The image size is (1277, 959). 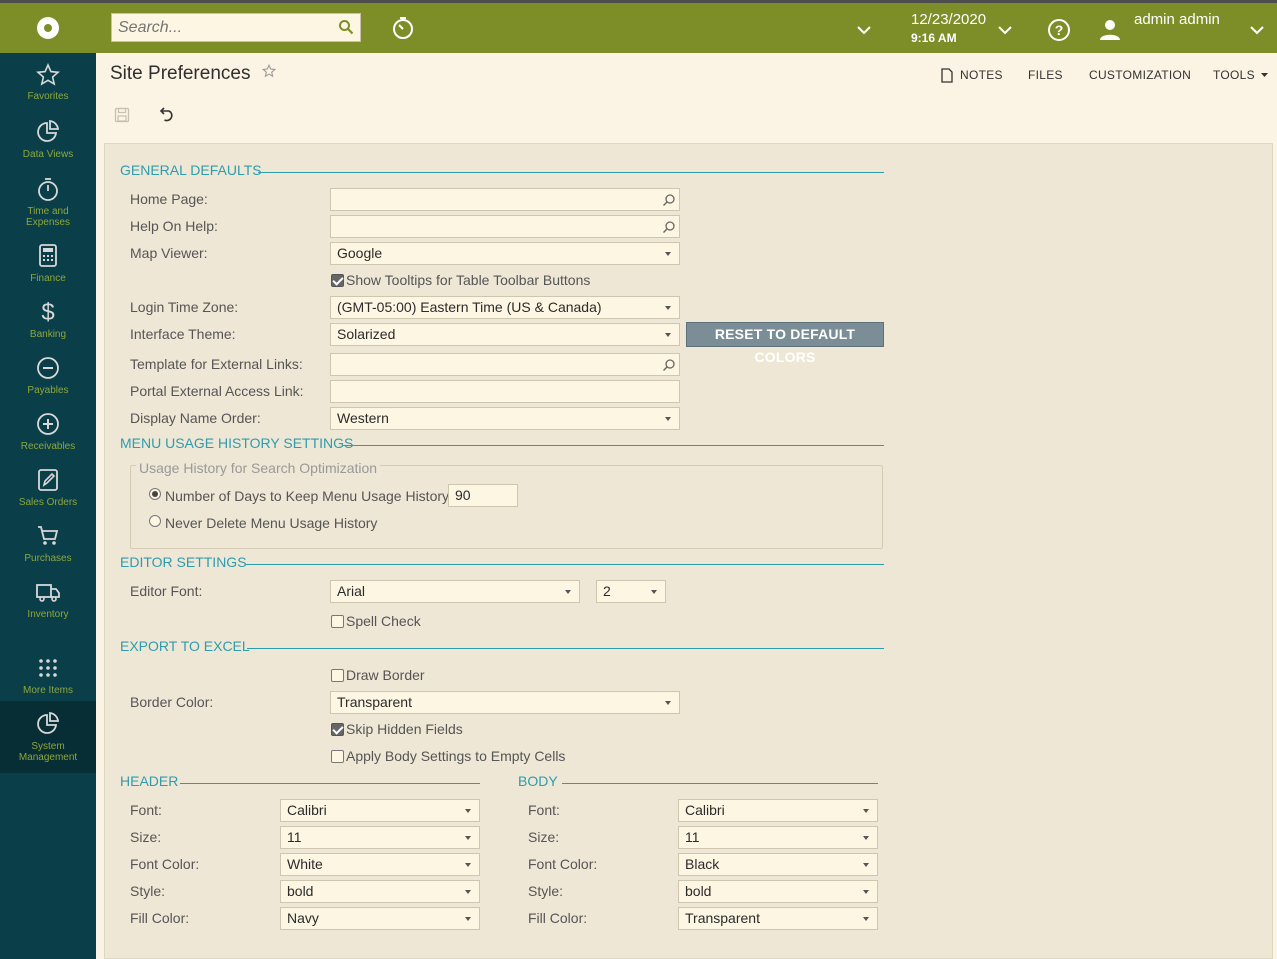 I want to click on header-fill-color-value: Navy, so click(x=303, y=918).